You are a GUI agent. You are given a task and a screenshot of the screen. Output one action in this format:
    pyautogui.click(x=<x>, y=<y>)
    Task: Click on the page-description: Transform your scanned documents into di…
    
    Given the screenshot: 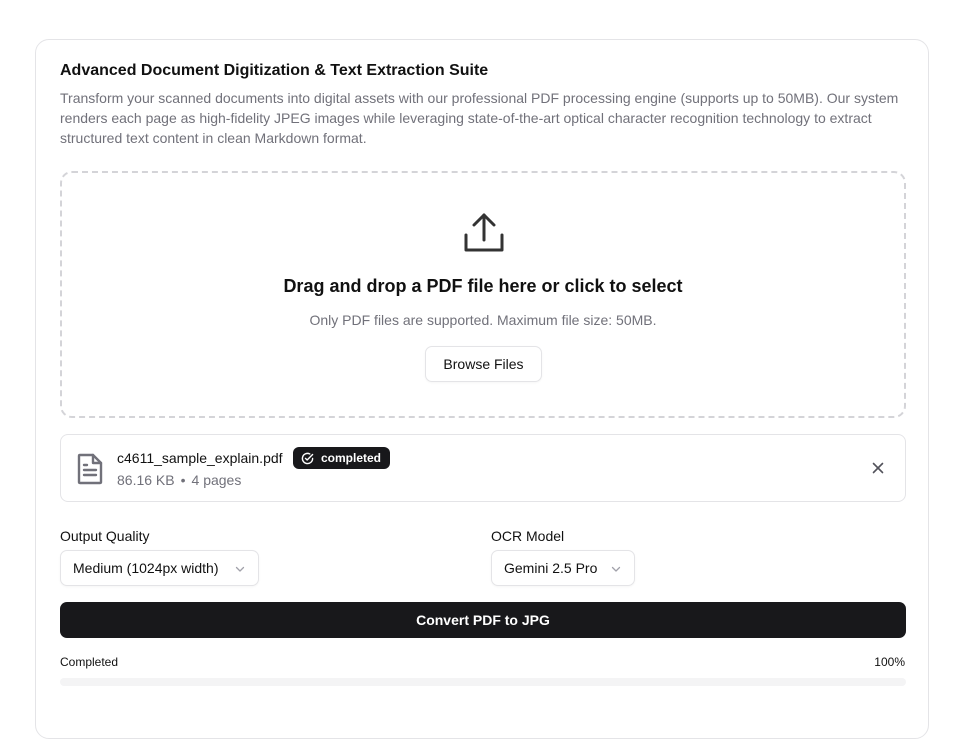 What is the action you would take?
    pyautogui.click(x=479, y=118)
    